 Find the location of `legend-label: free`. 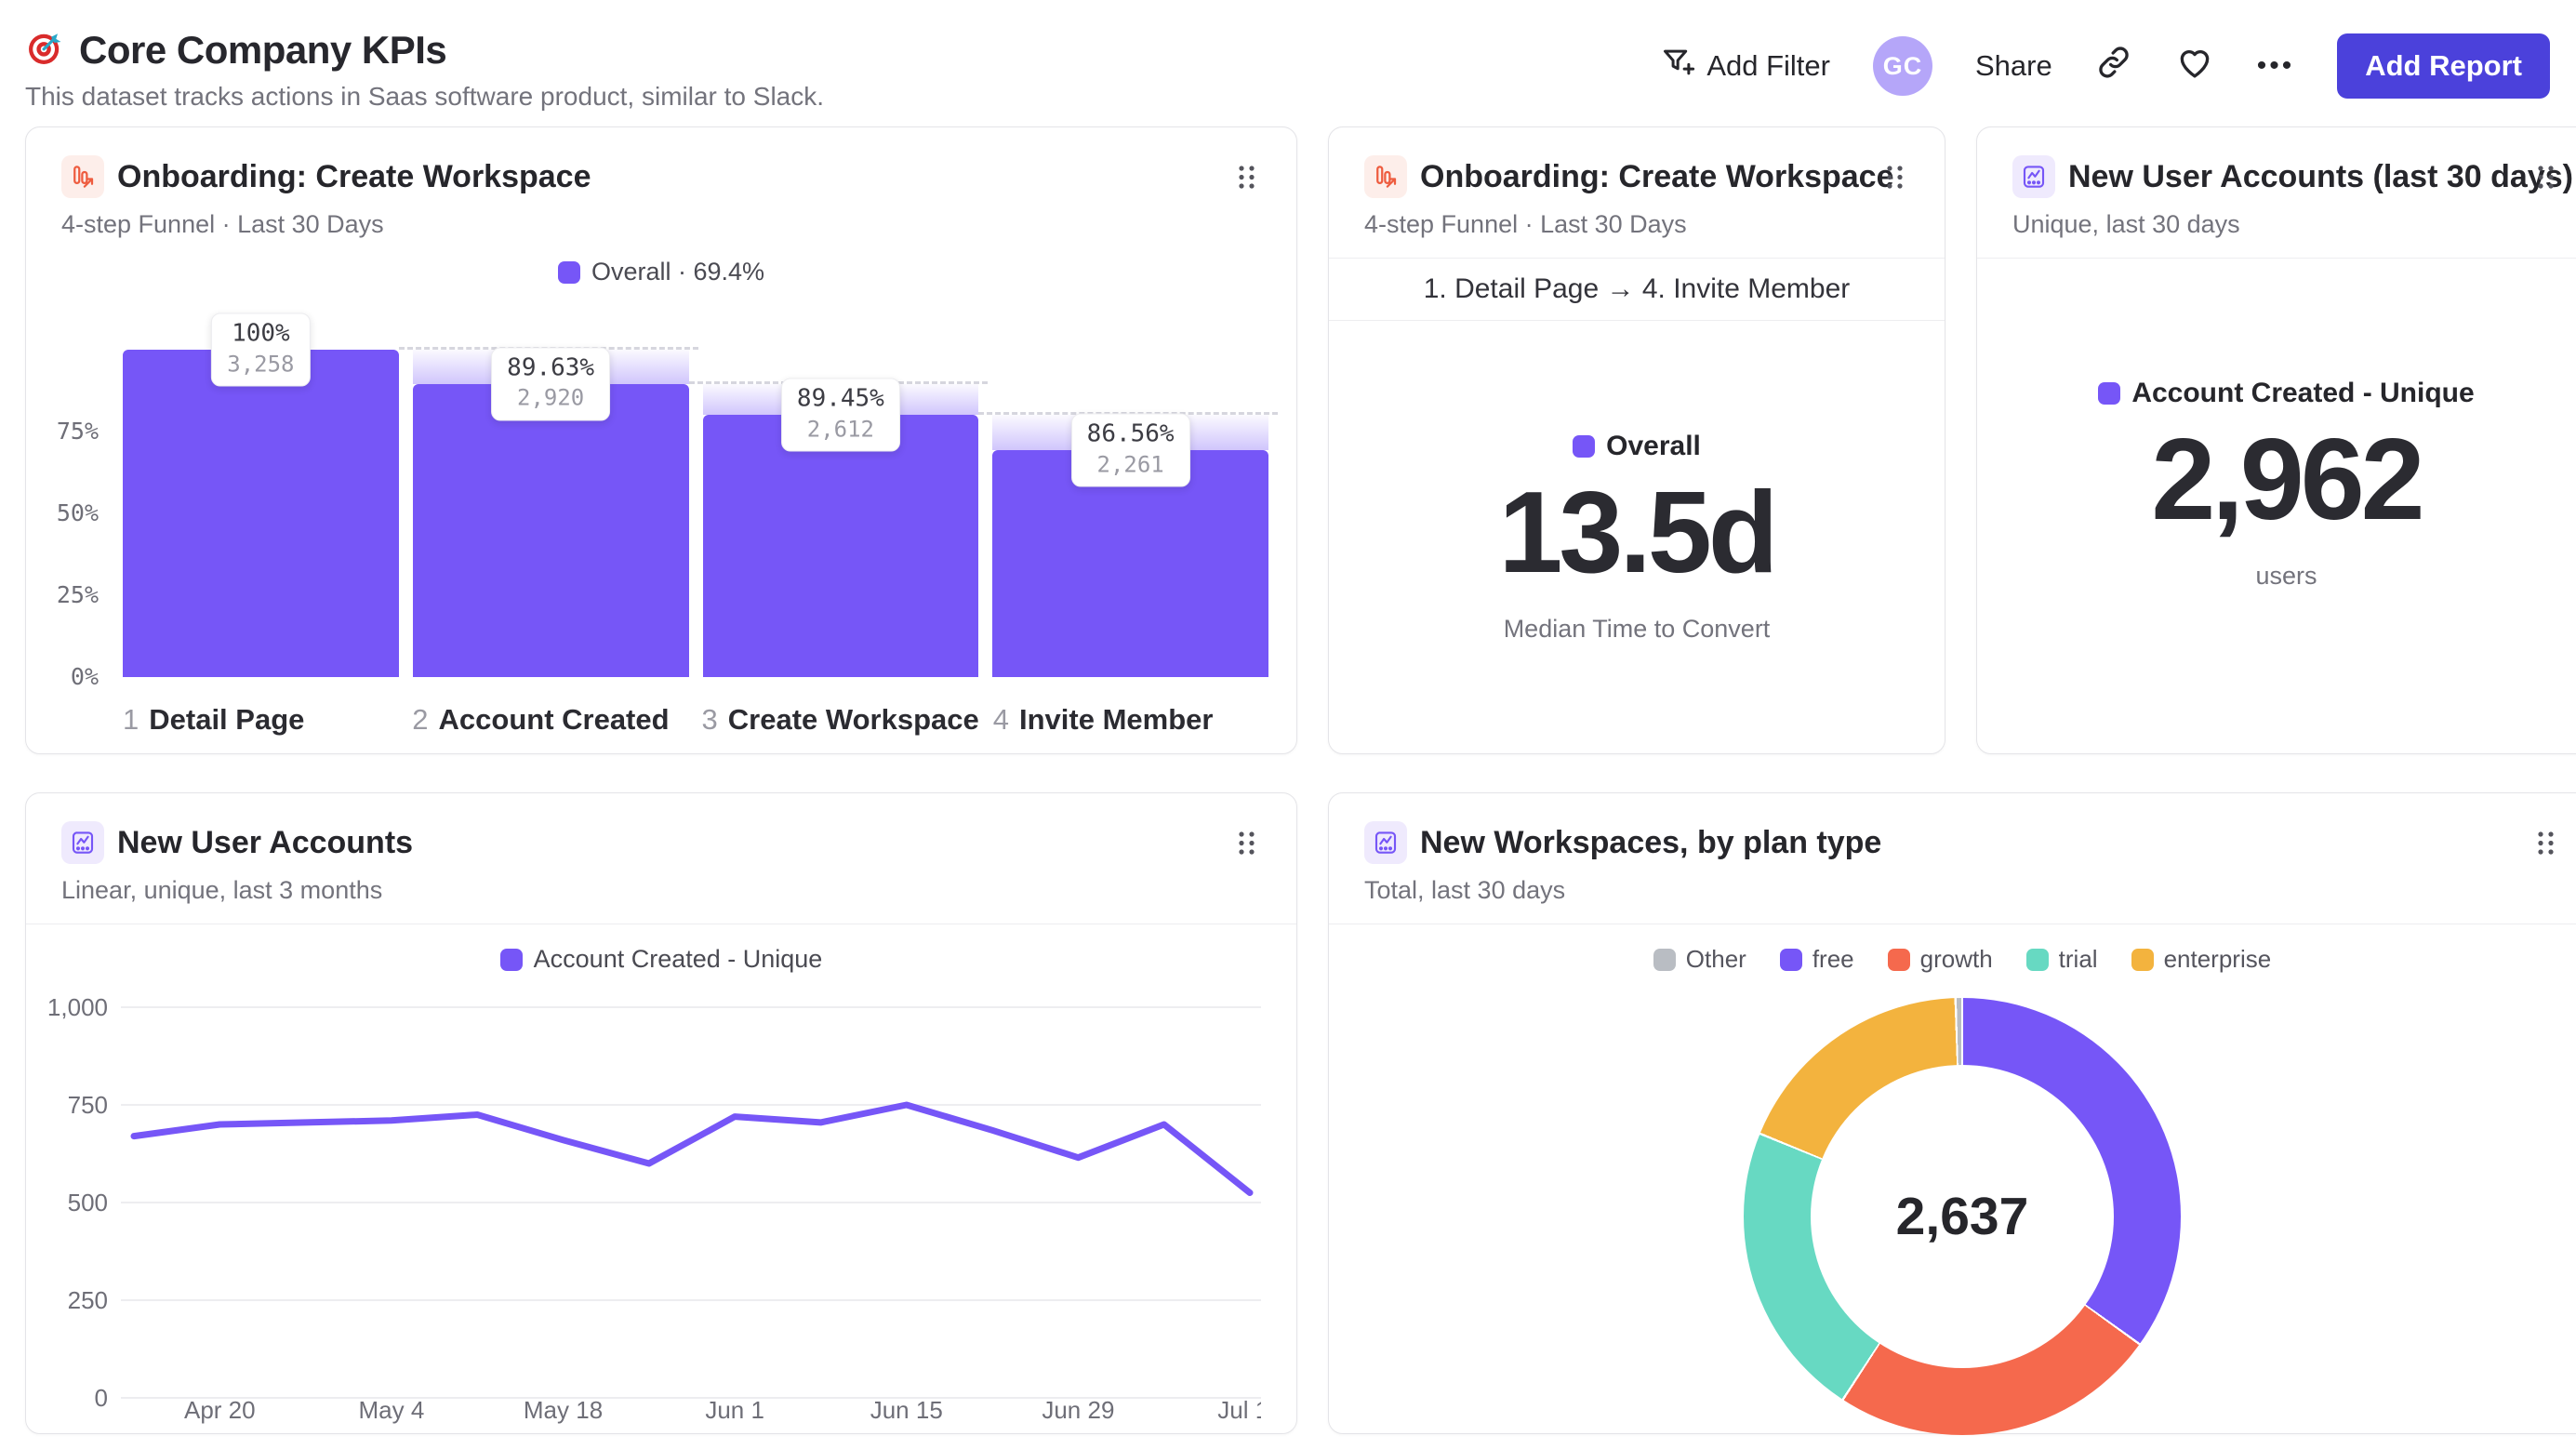

legend-label: free is located at coordinates (1833, 959).